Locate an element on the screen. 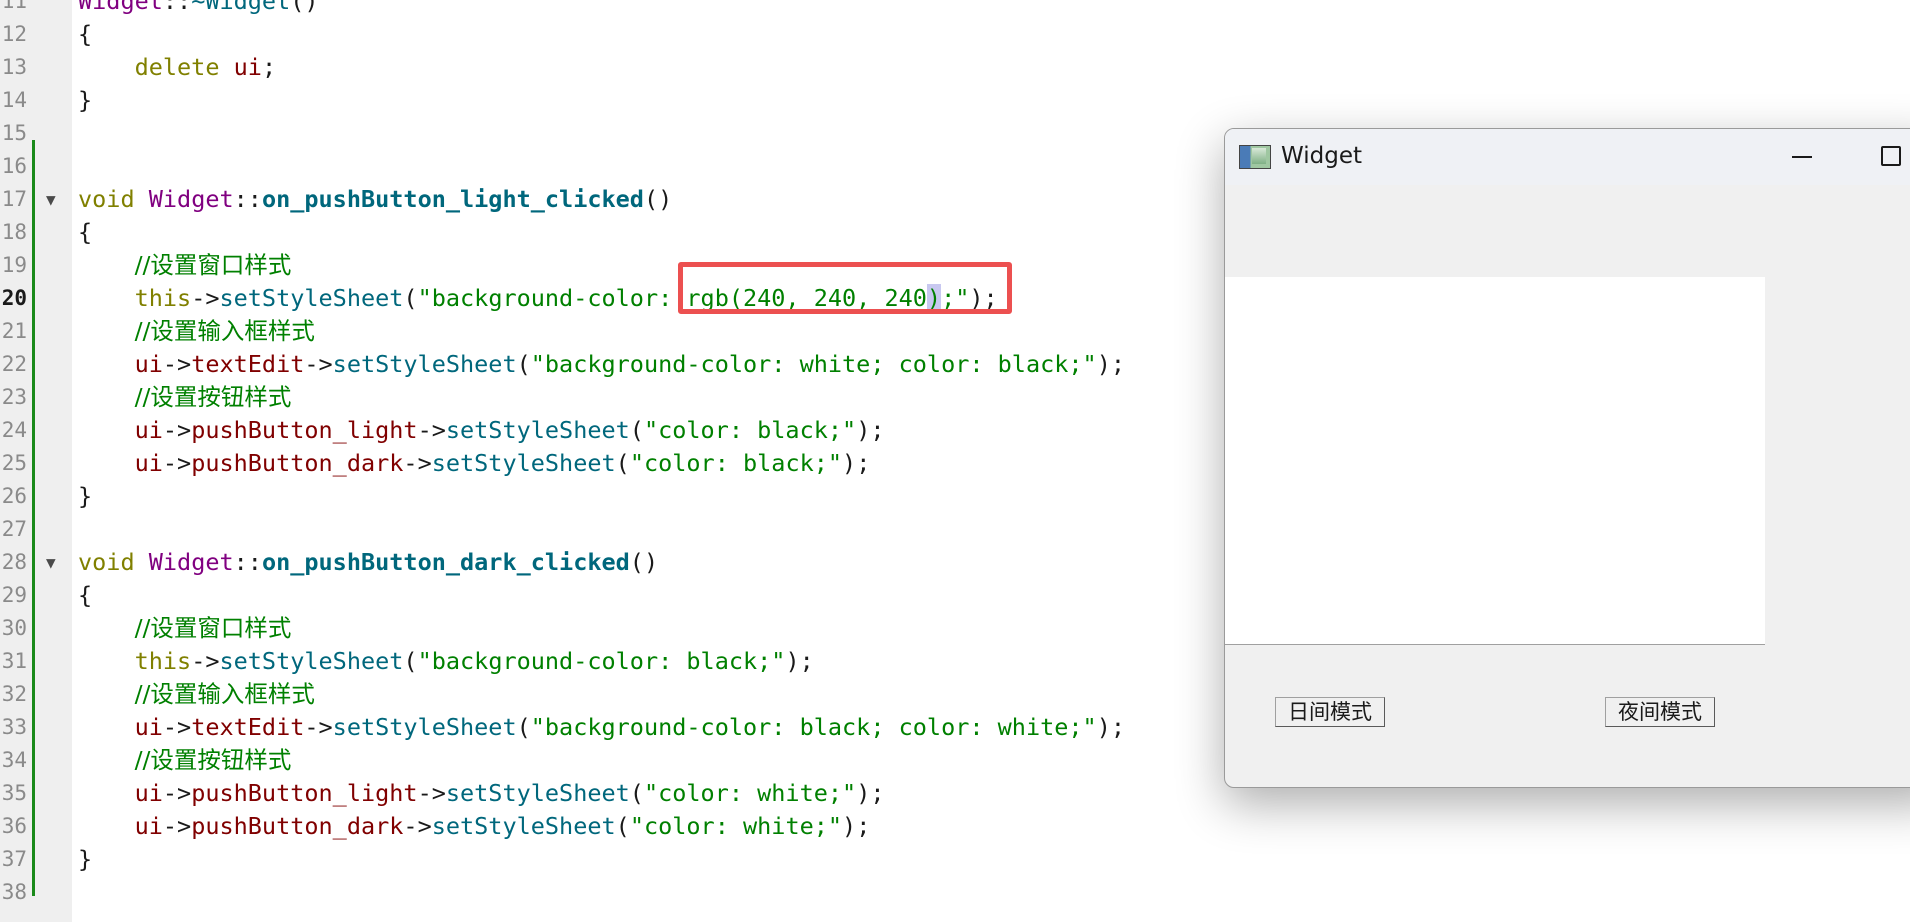 The image size is (1910, 922). line-number: 13 is located at coordinates (14, 67).